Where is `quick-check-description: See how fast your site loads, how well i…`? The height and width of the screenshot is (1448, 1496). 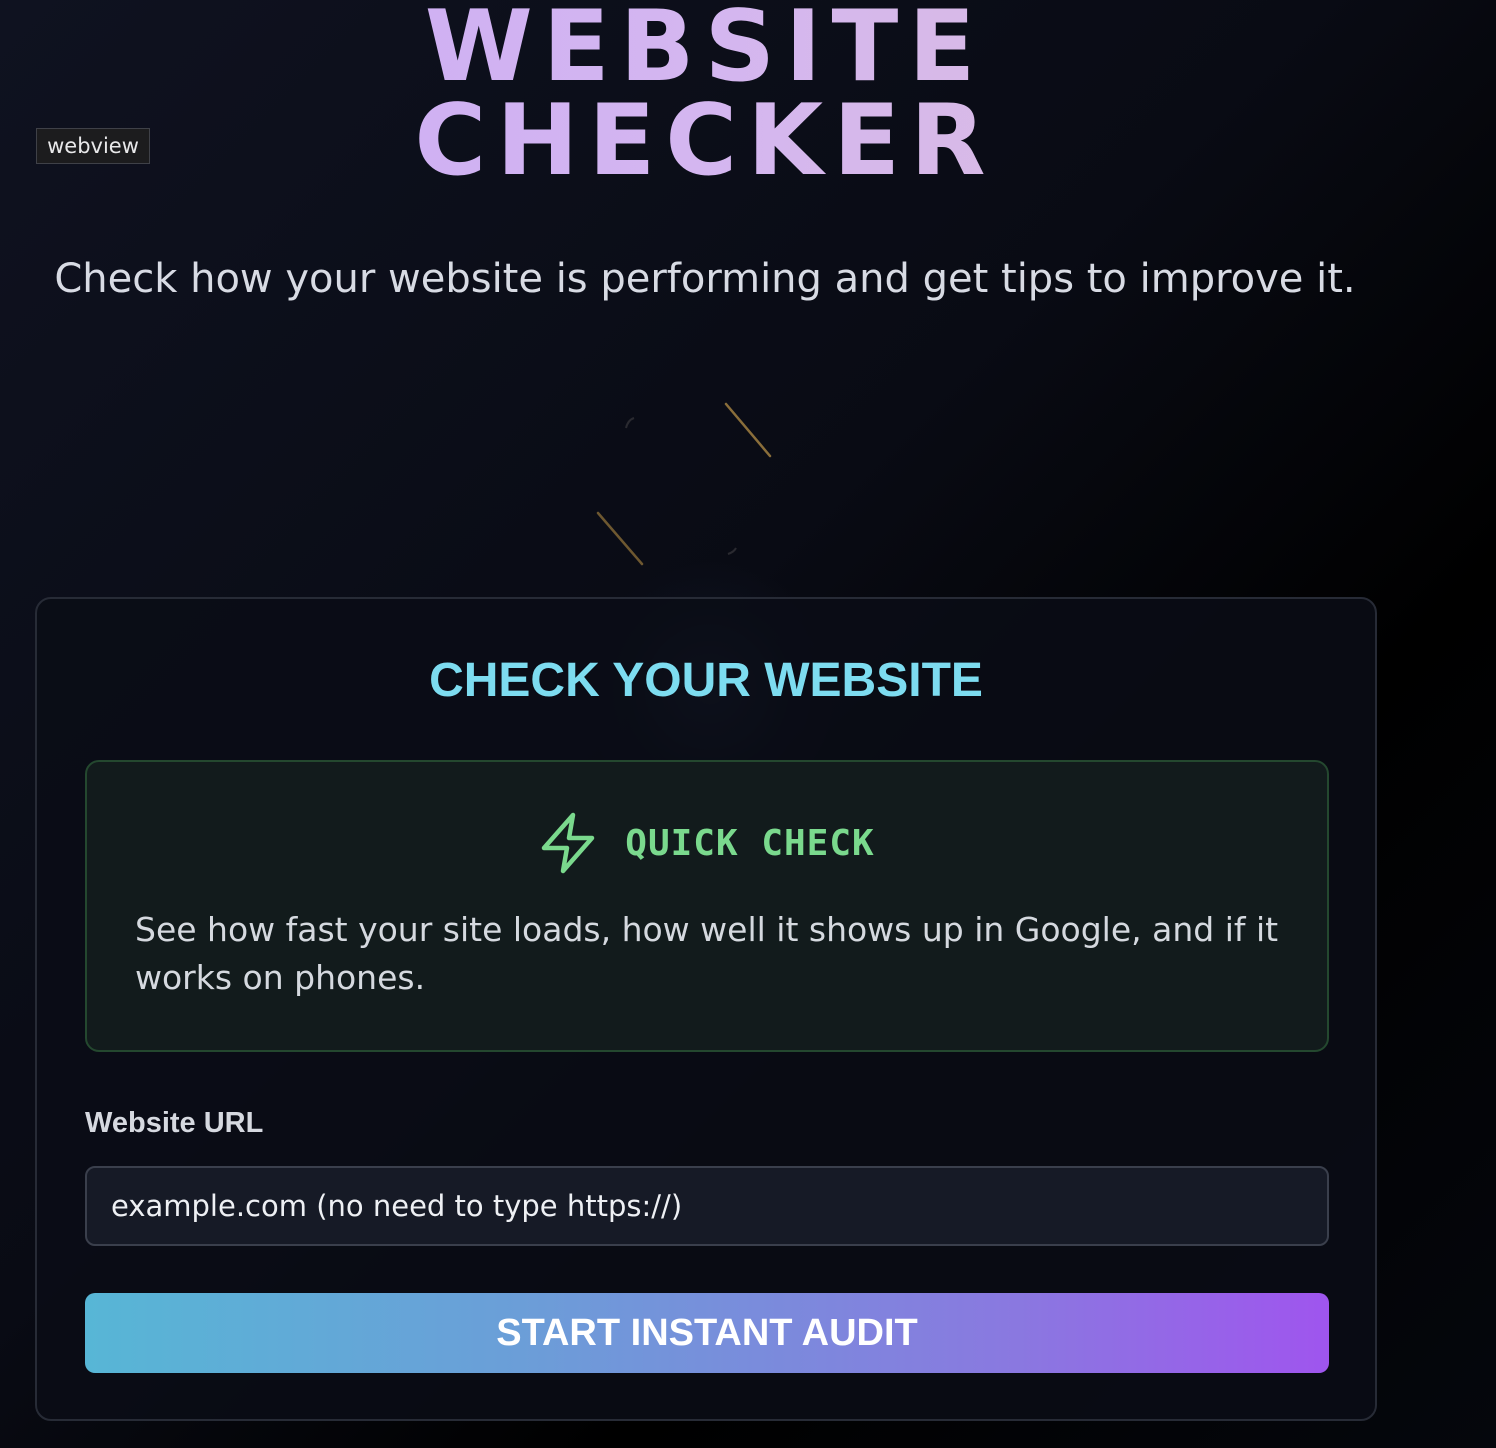 quick-check-description: See how fast your site loads, how well i… is located at coordinates (707, 953).